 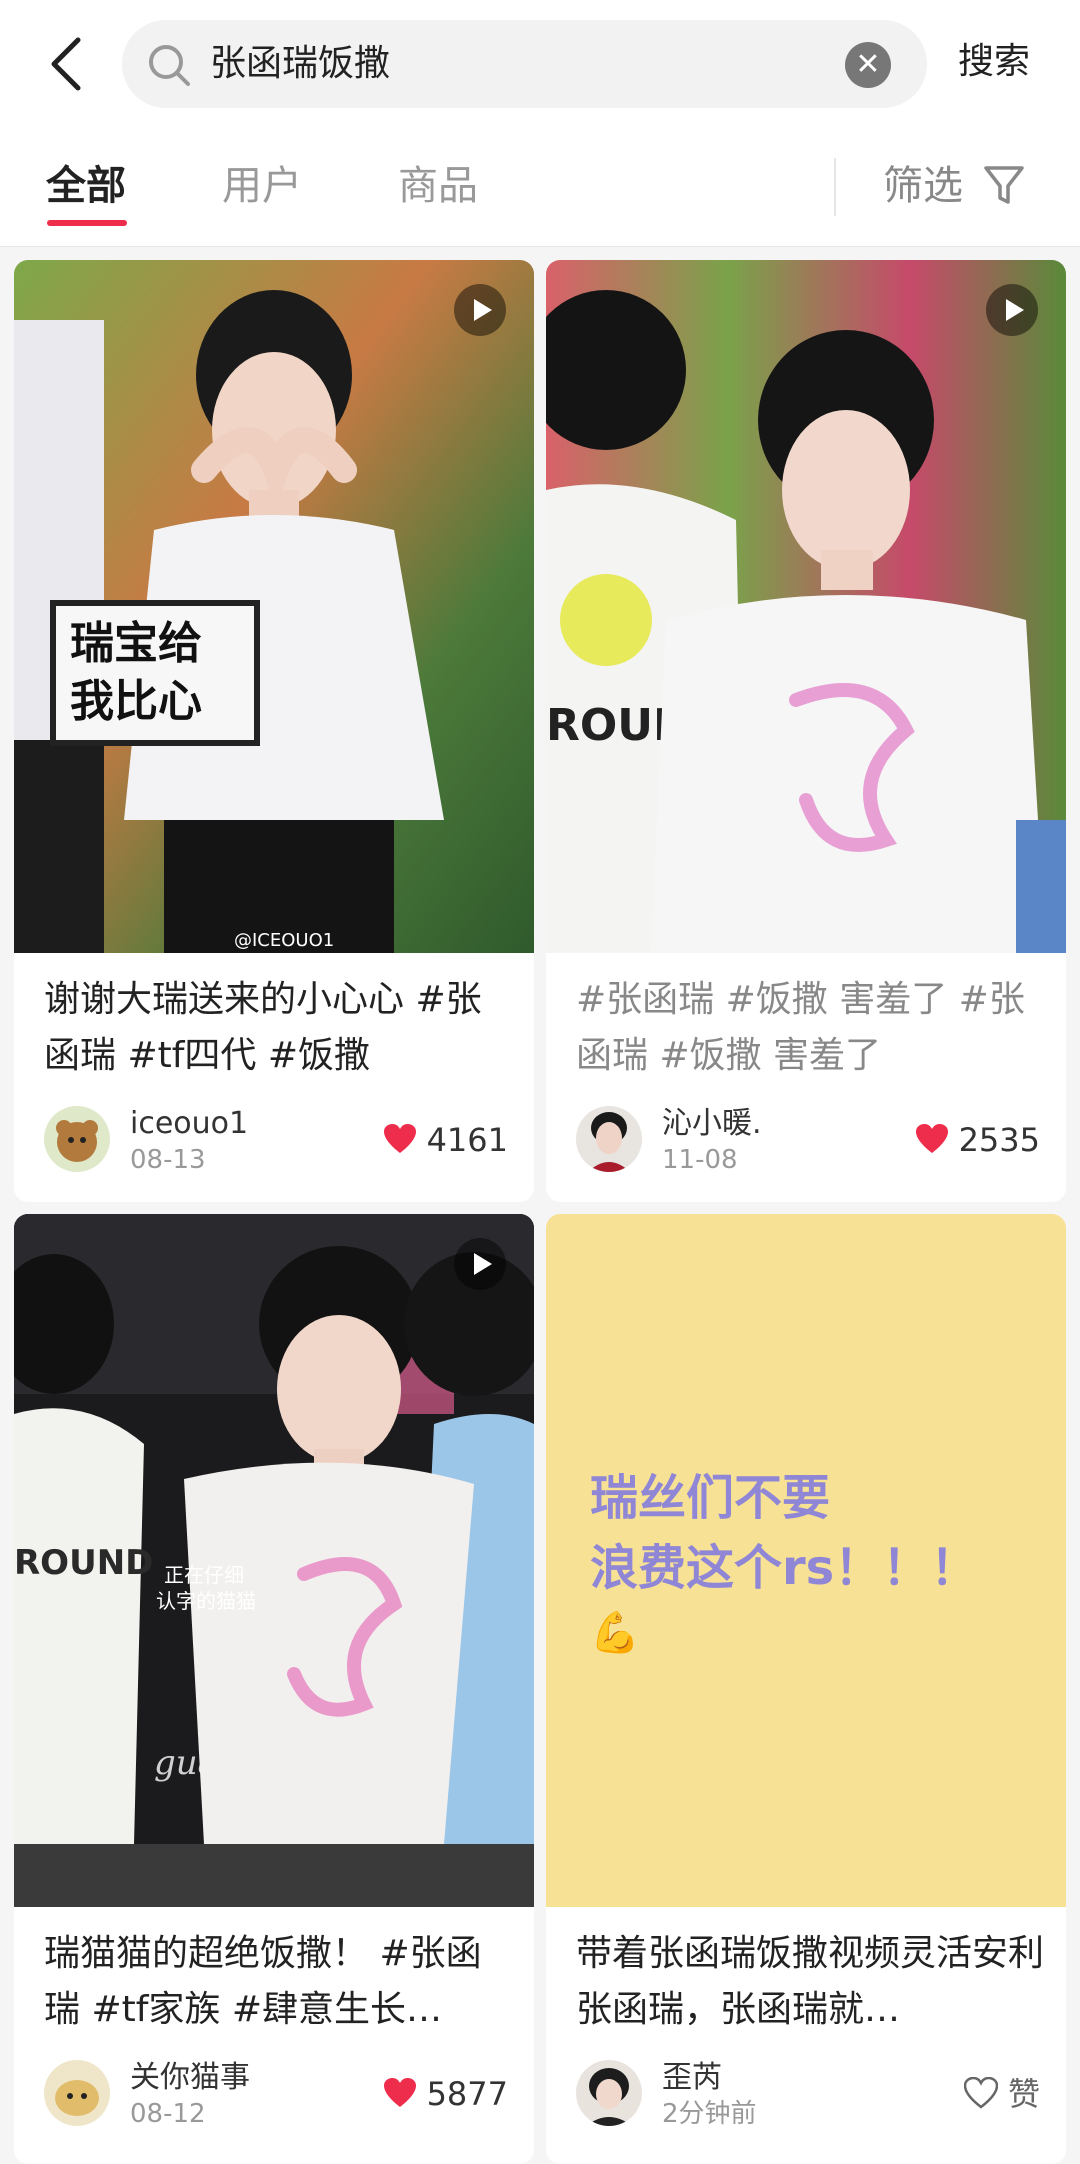 I want to click on clear-search-icon: ✕, so click(x=868, y=65).